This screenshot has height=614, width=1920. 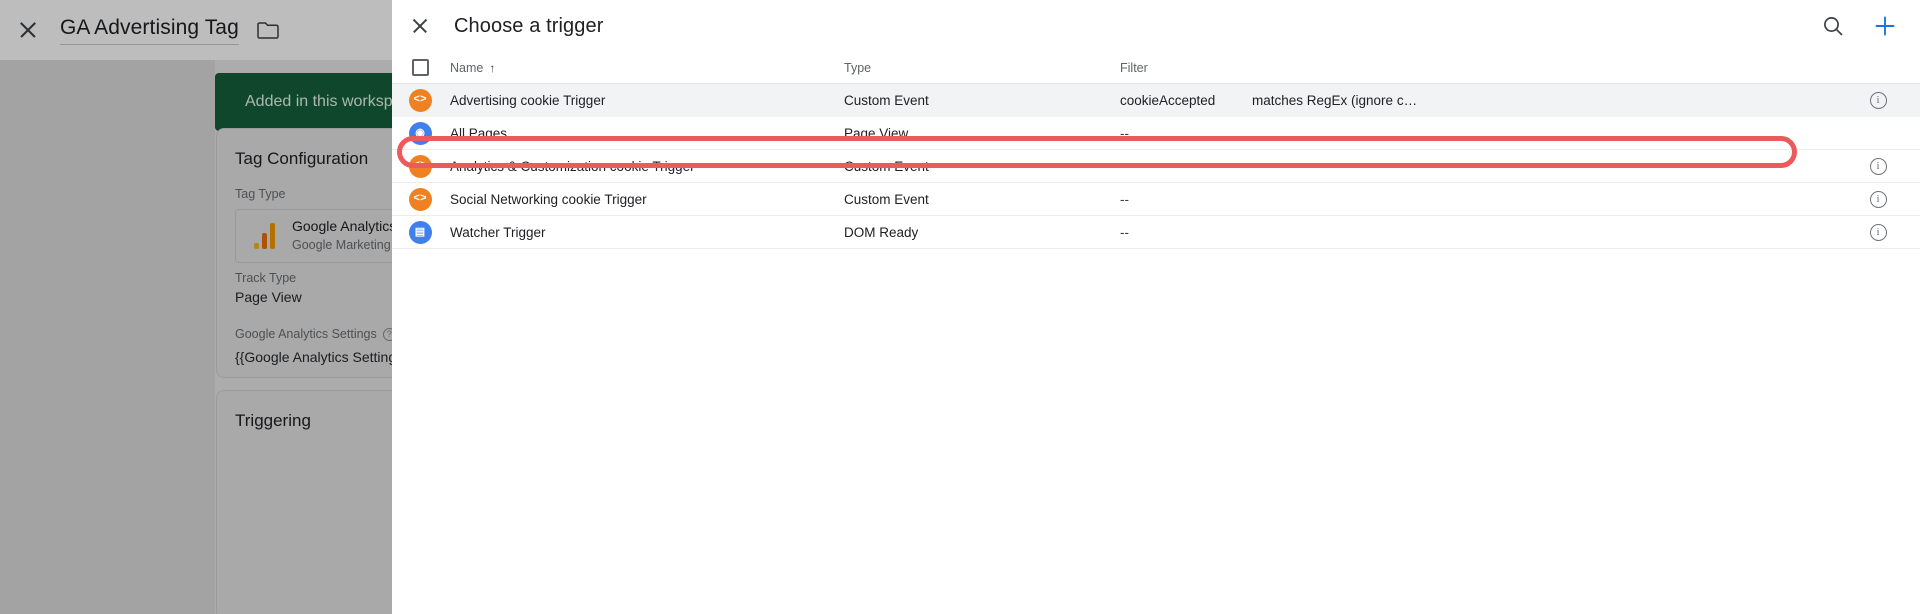 What do you see at coordinates (1156, 26) in the screenshot?
I see `dialog-header: Choose a trigger` at bounding box center [1156, 26].